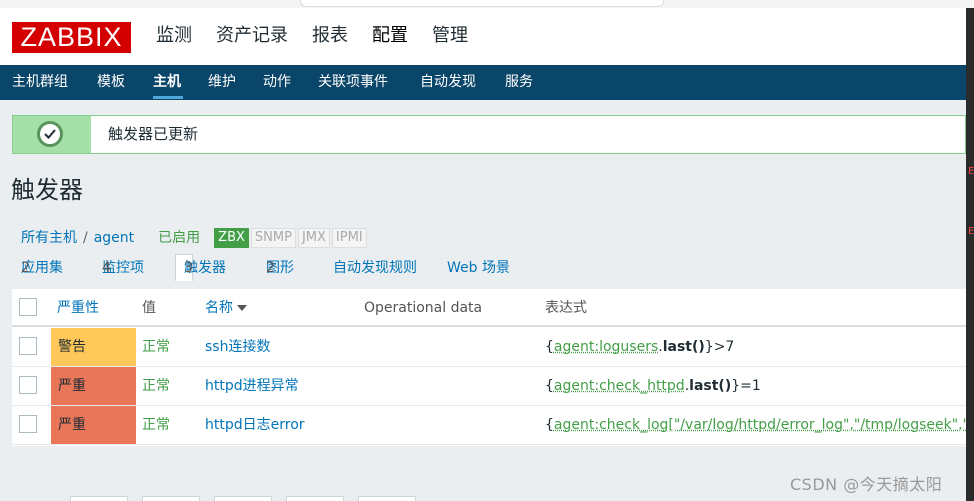 The height and width of the screenshot is (501, 974). What do you see at coordinates (188, 268) in the screenshot?
I see `tab-count: 3` at bounding box center [188, 268].